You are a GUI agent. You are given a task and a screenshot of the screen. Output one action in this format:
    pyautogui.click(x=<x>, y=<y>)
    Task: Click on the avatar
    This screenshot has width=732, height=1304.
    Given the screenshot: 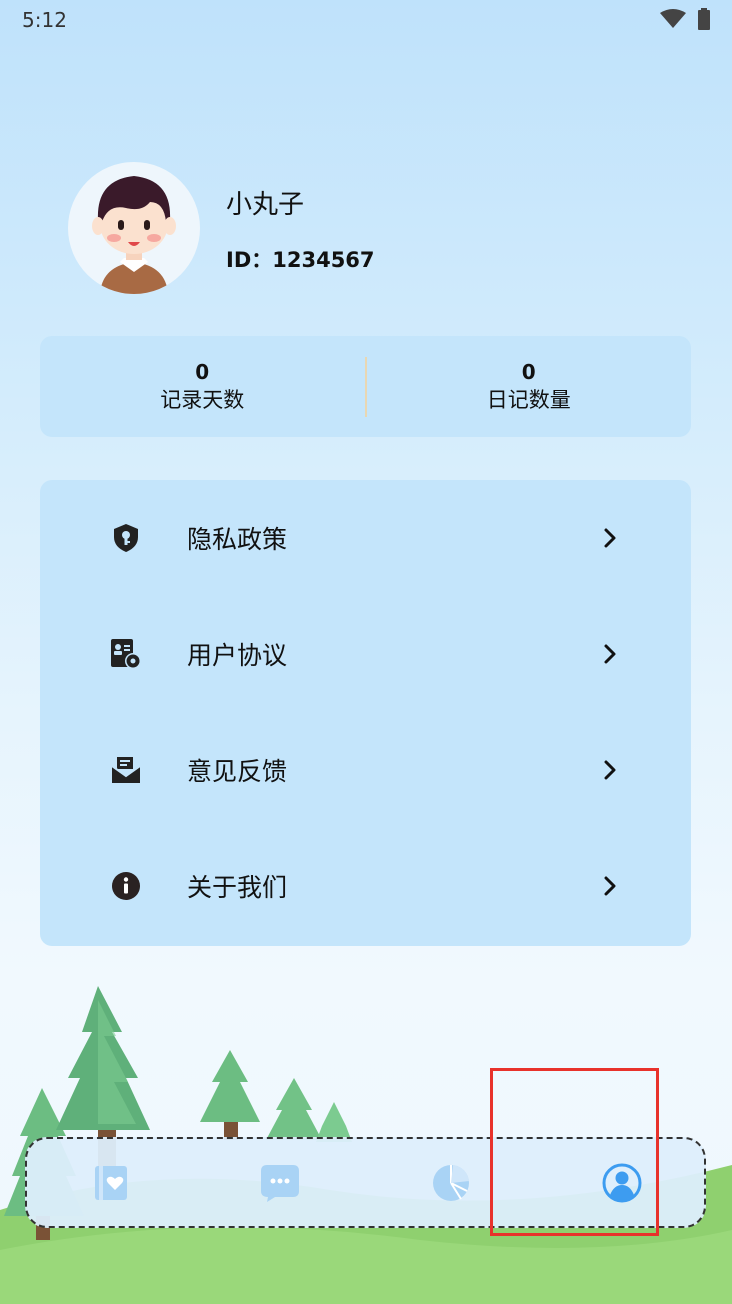 What is the action you would take?
    pyautogui.click(x=134, y=228)
    